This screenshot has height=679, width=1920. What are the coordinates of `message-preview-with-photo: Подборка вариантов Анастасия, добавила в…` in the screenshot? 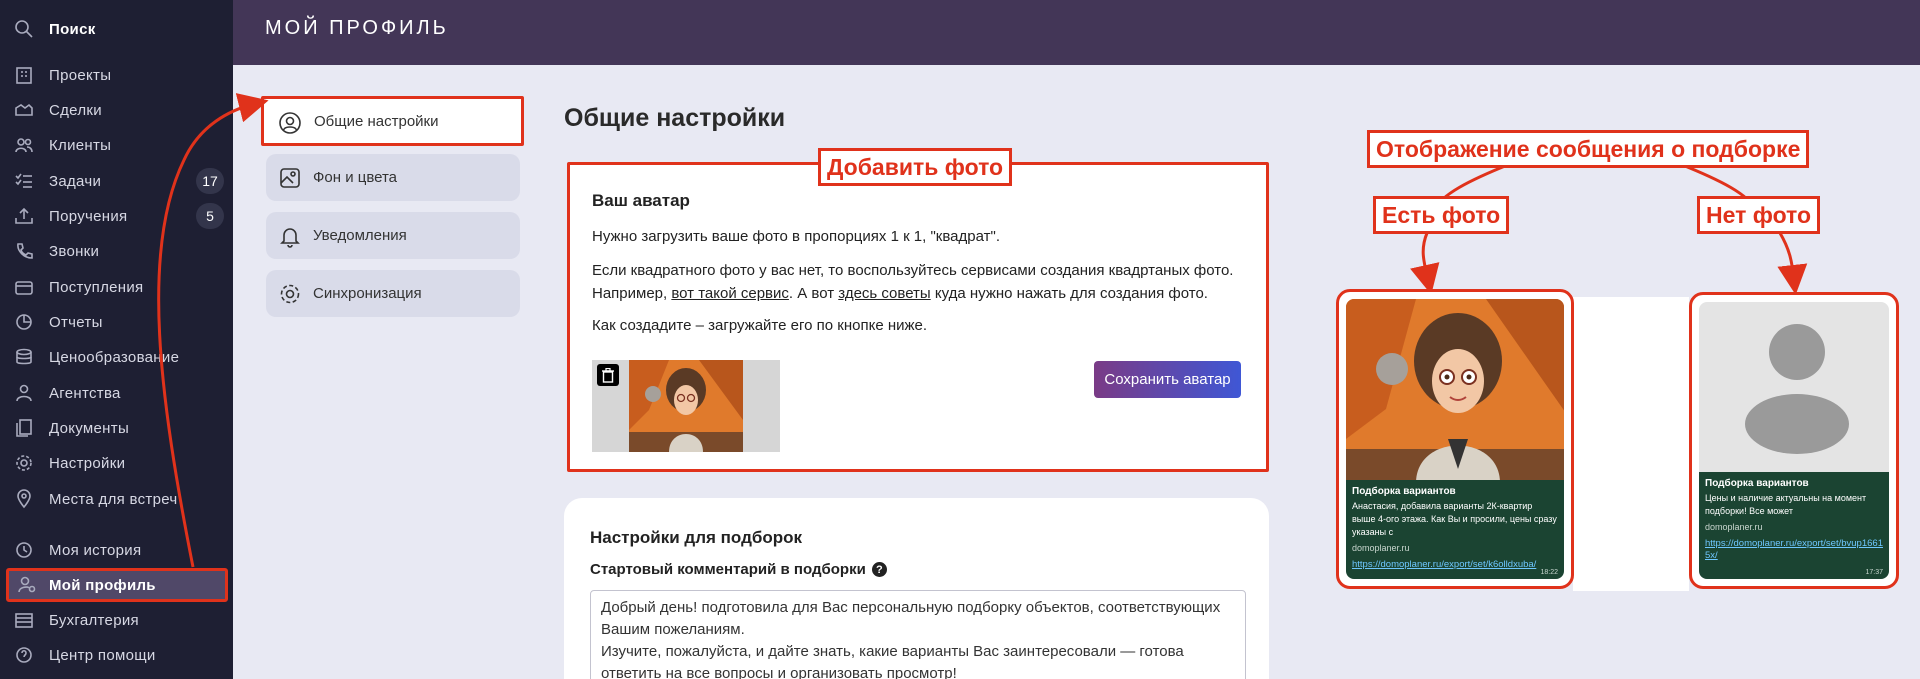 It's located at (1455, 439).